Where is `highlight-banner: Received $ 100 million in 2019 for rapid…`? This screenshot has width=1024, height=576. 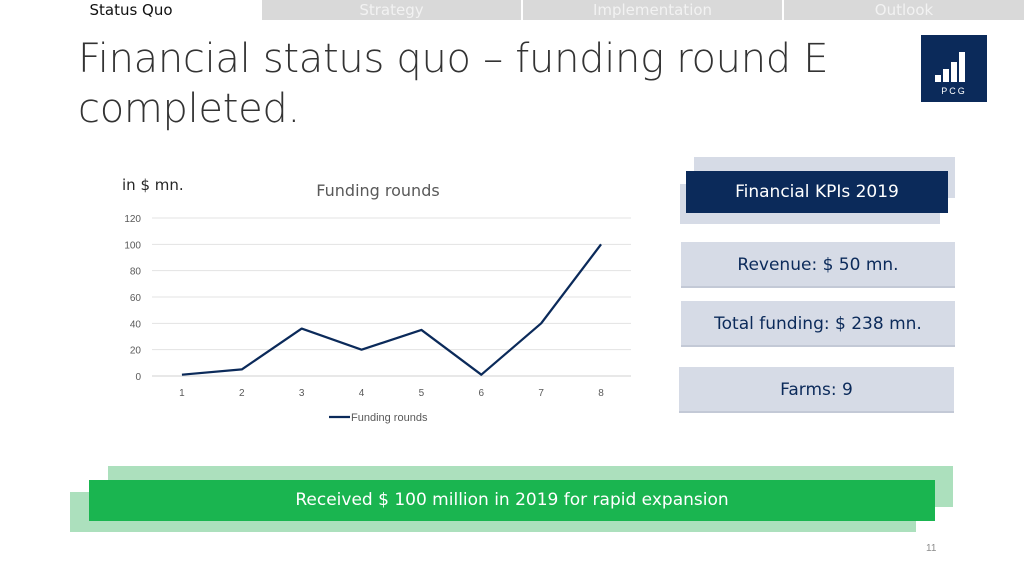
highlight-banner: Received $ 100 million in 2019 for rapid… is located at coordinates (512, 500).